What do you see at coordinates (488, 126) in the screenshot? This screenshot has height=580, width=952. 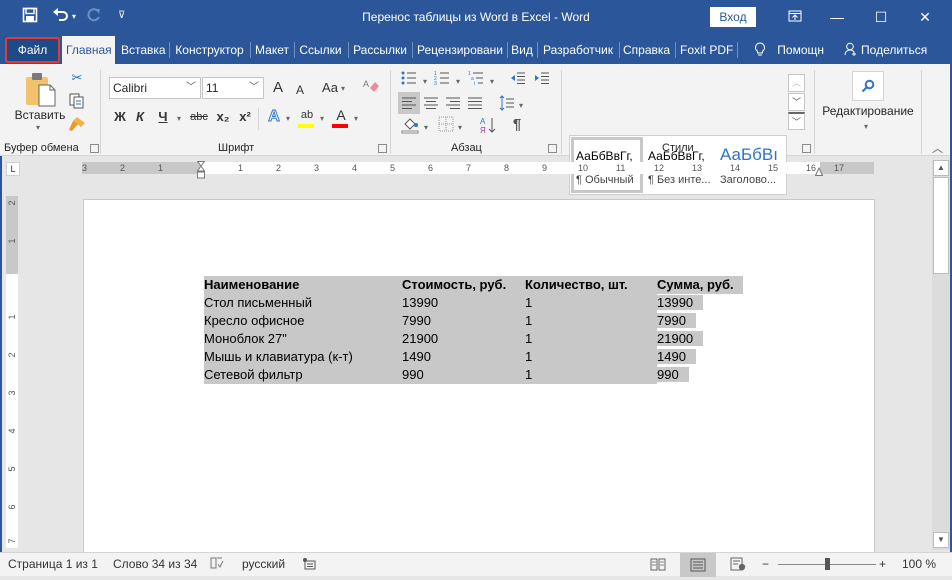 I see `sort-icon: AЯ` at bounding box center [488, 126].